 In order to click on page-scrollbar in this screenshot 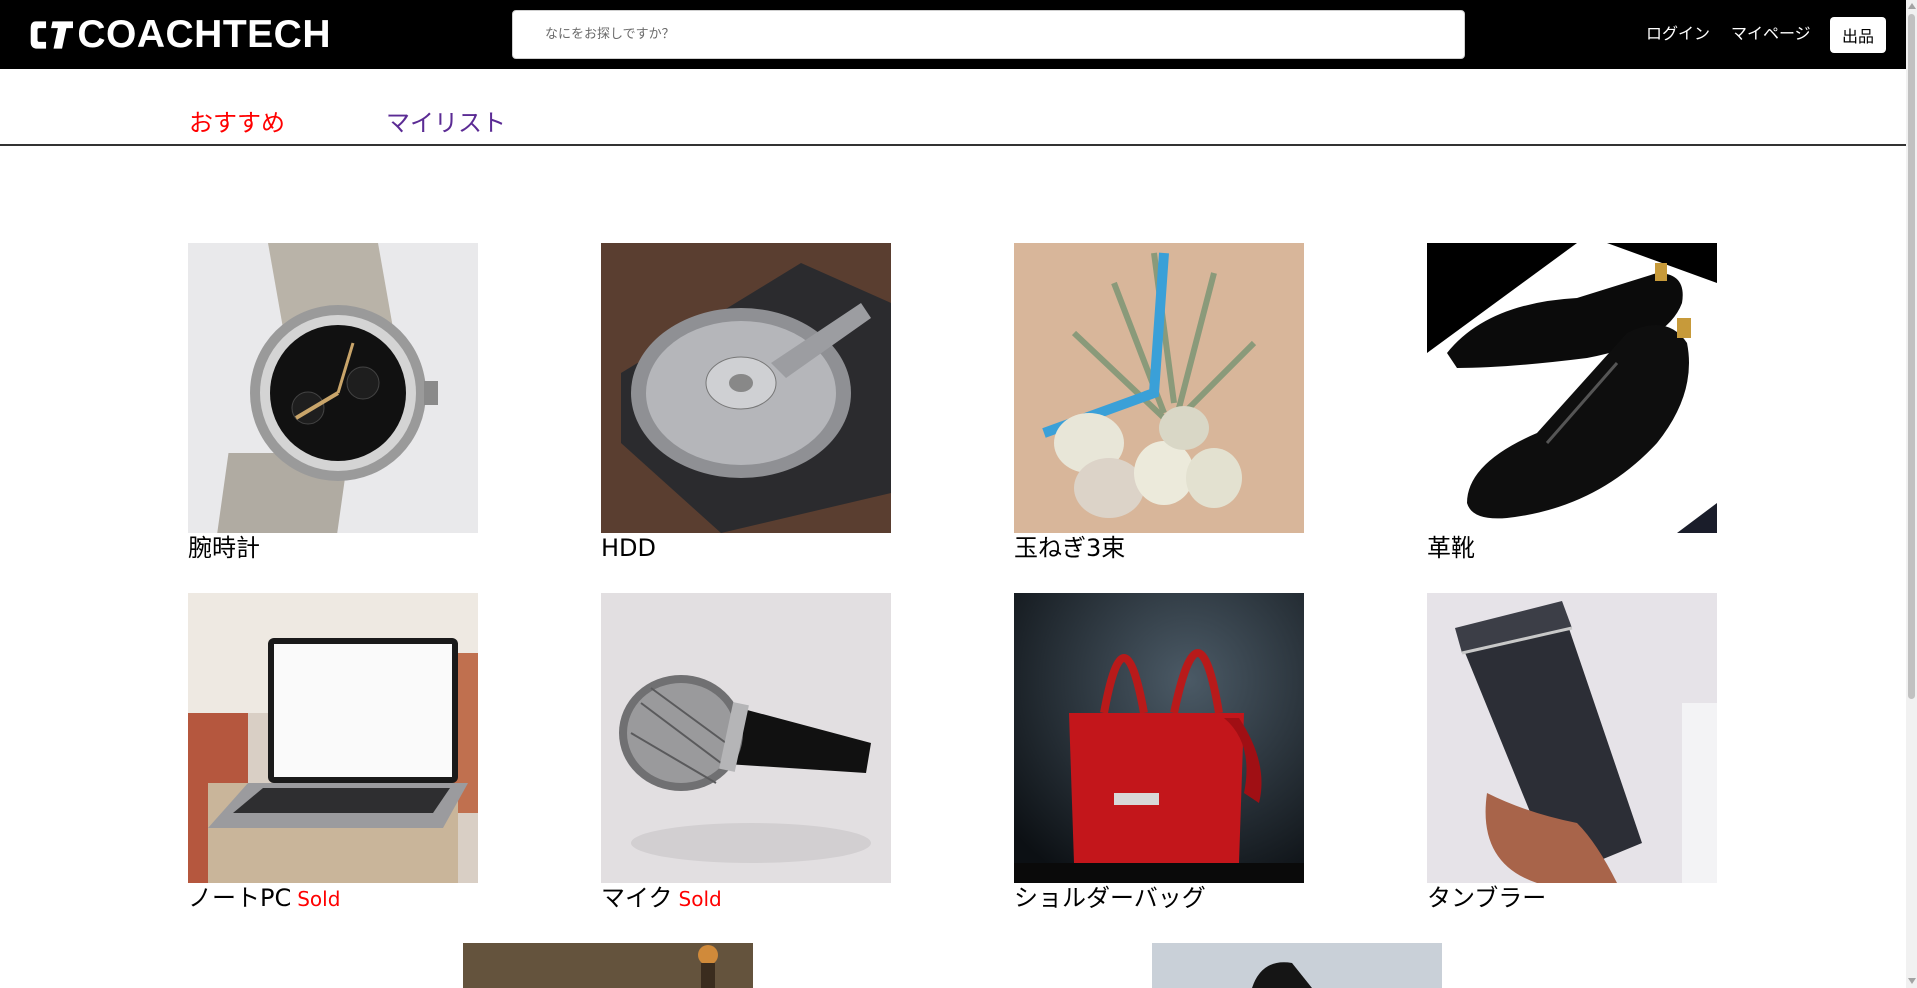, I will do `click(1911, 494)`.